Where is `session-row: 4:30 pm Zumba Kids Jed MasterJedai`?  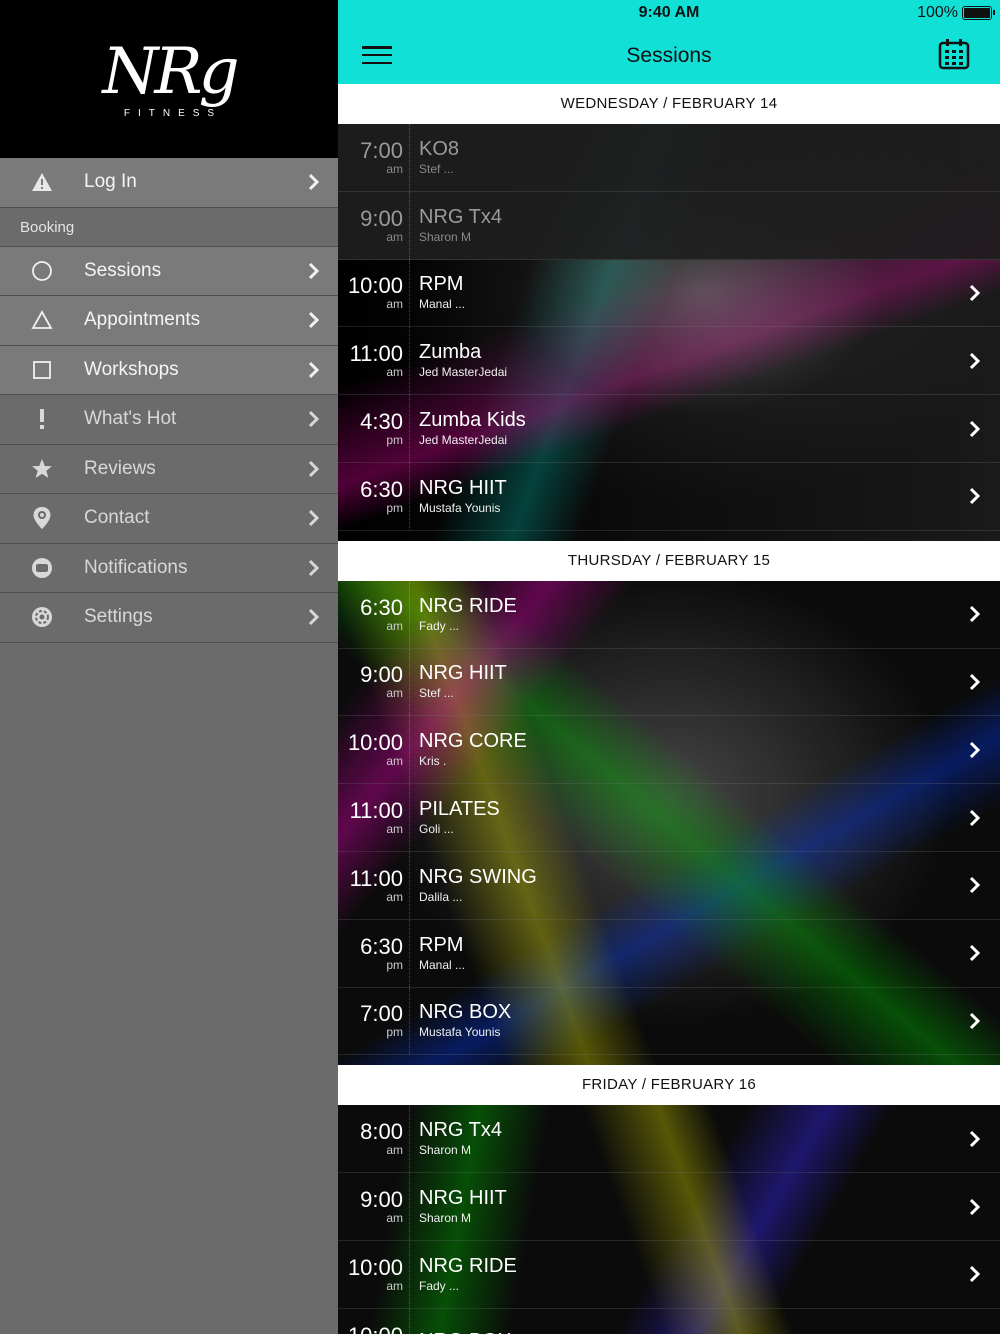 session-row: 4:30 pm Zumba Kids Jed MasterJedai is located at coordinates (669, 429).